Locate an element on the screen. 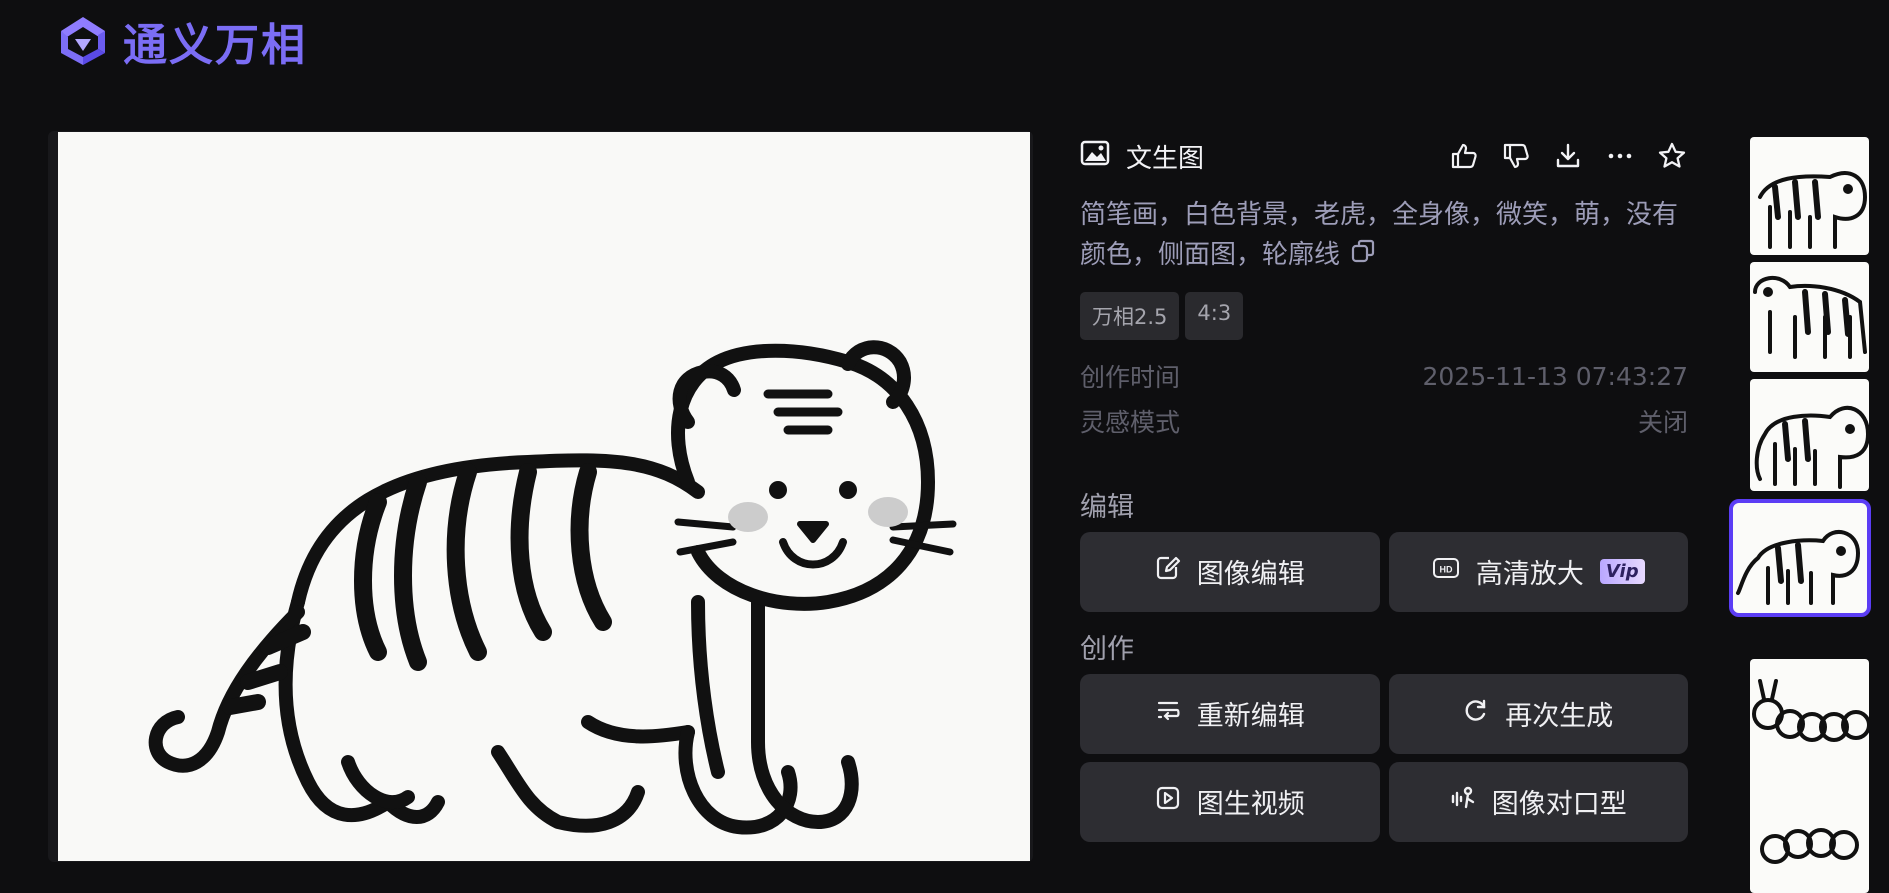  re-edit-icon is located at coordinates (1168, 713).